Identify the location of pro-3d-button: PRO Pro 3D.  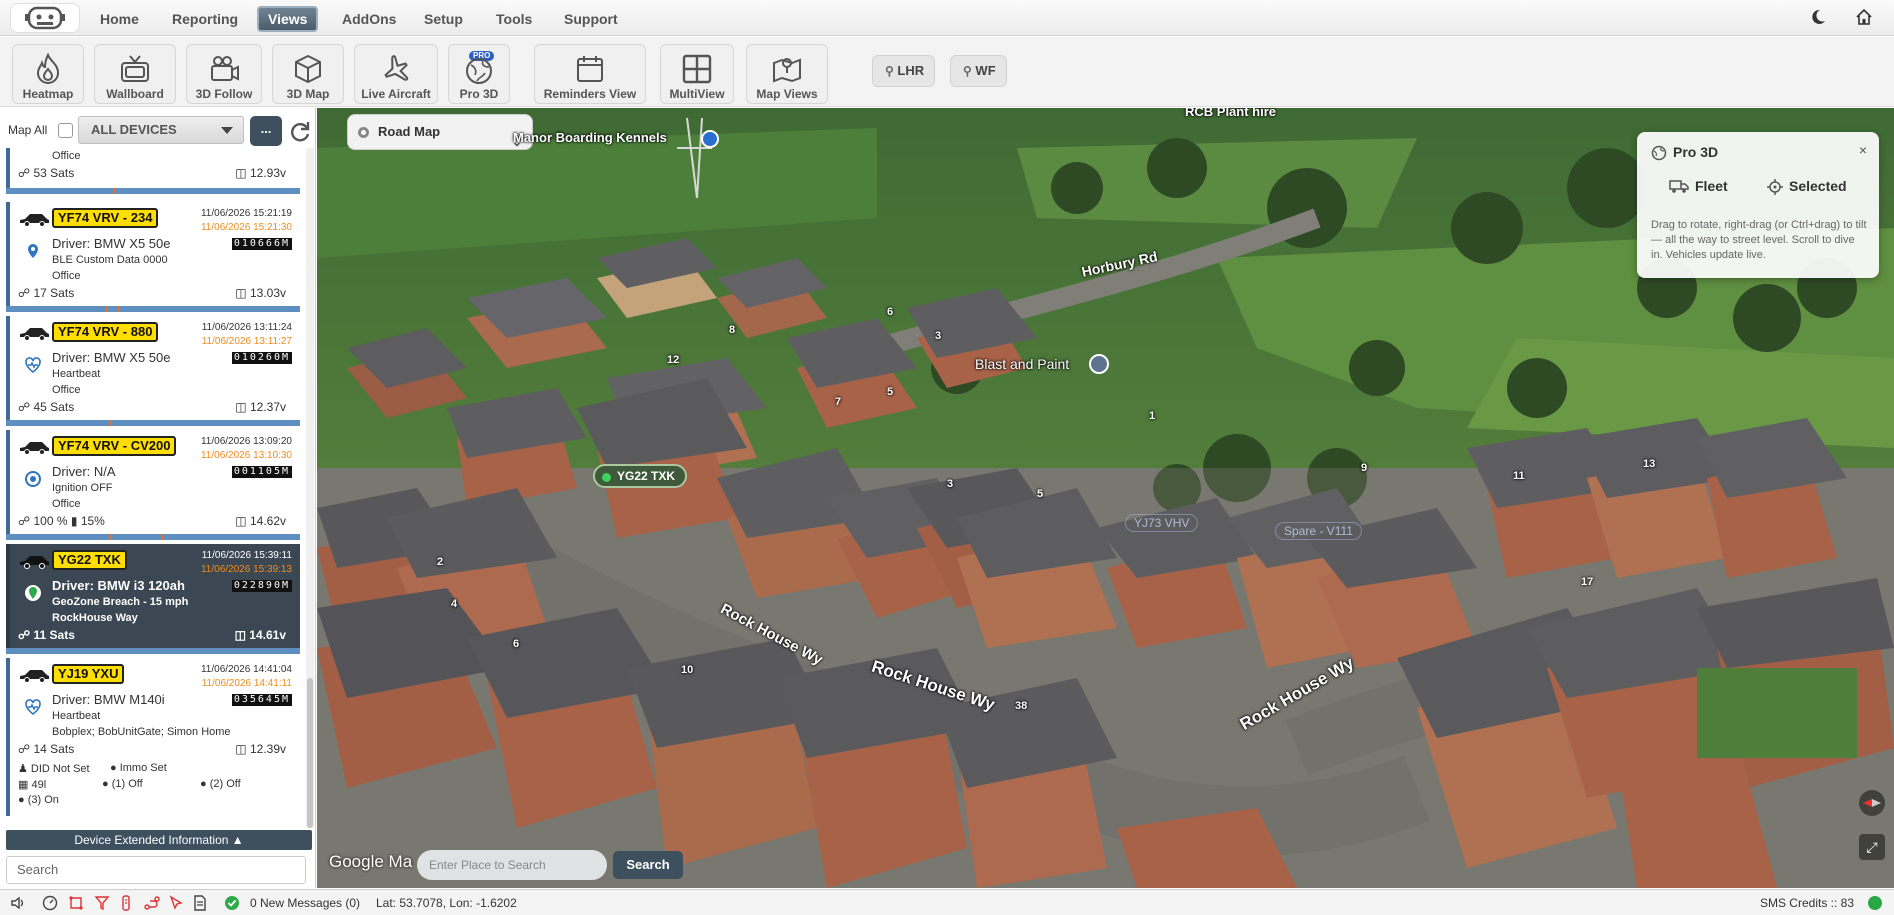
(479, 74).